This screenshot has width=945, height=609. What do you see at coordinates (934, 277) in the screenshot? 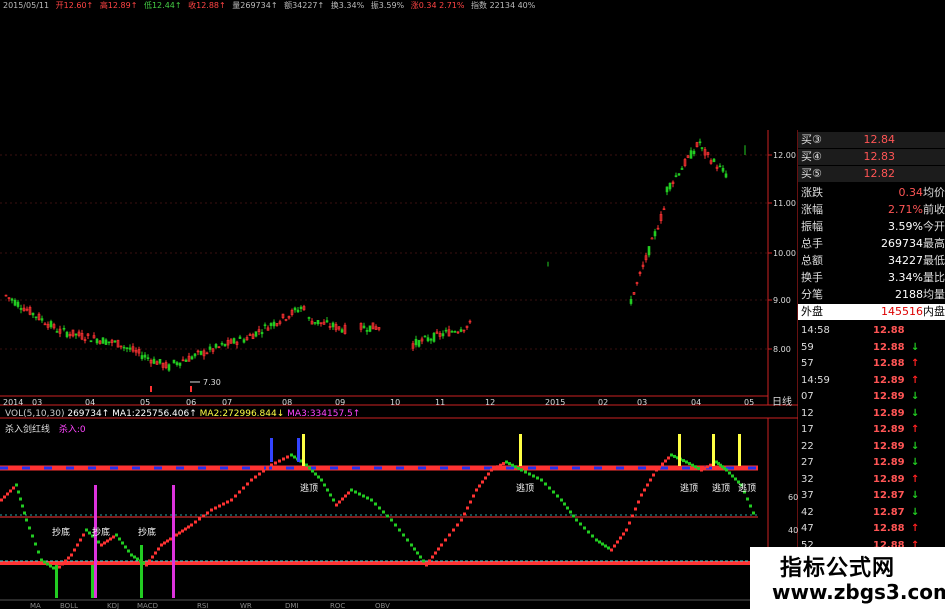
I see `stat-label2: 量比` at bounding box center [934, 277].